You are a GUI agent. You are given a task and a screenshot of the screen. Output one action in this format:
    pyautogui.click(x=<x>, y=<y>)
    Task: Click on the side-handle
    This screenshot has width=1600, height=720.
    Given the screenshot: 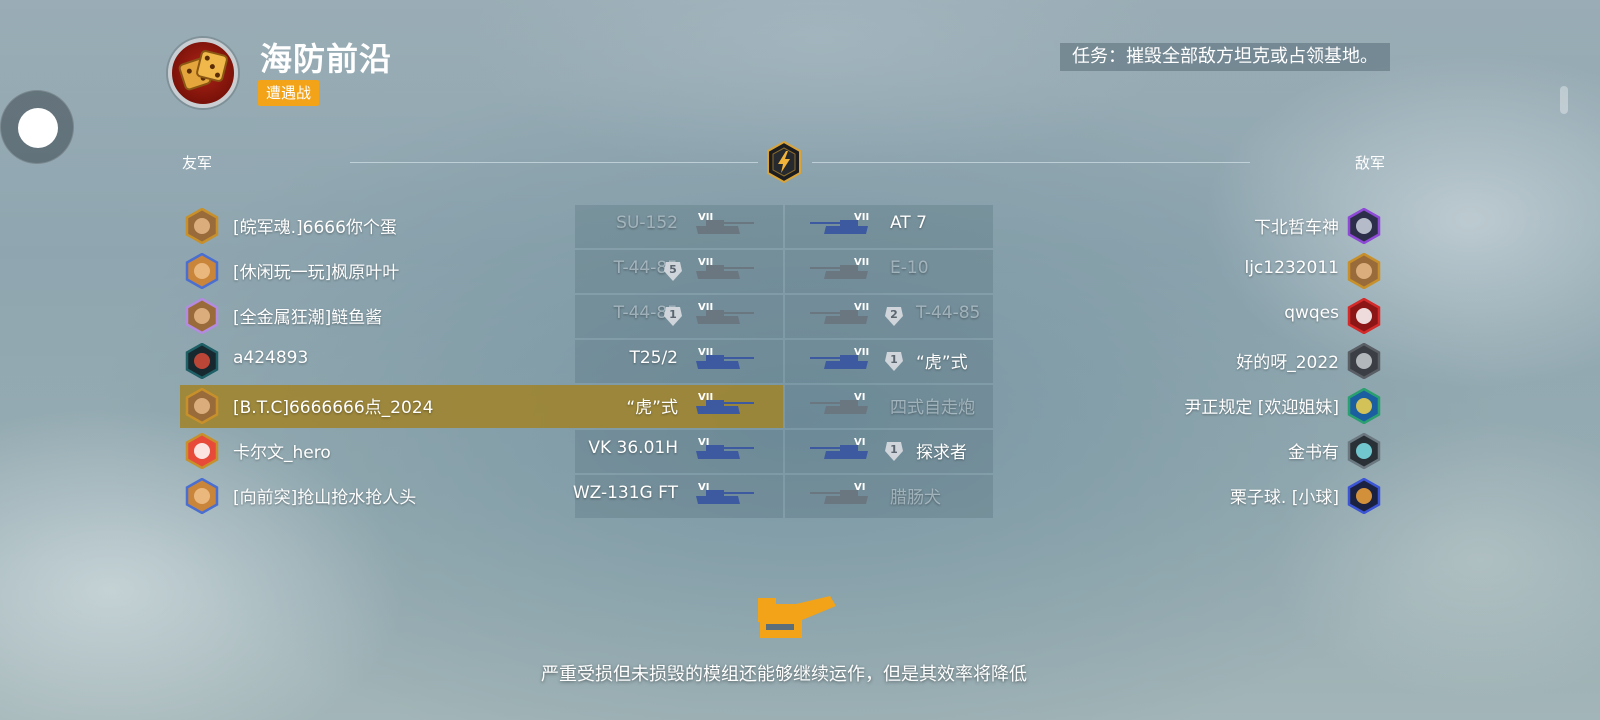 What is the action you would take?
    pyautogui.click(x=1564, y=100)
    